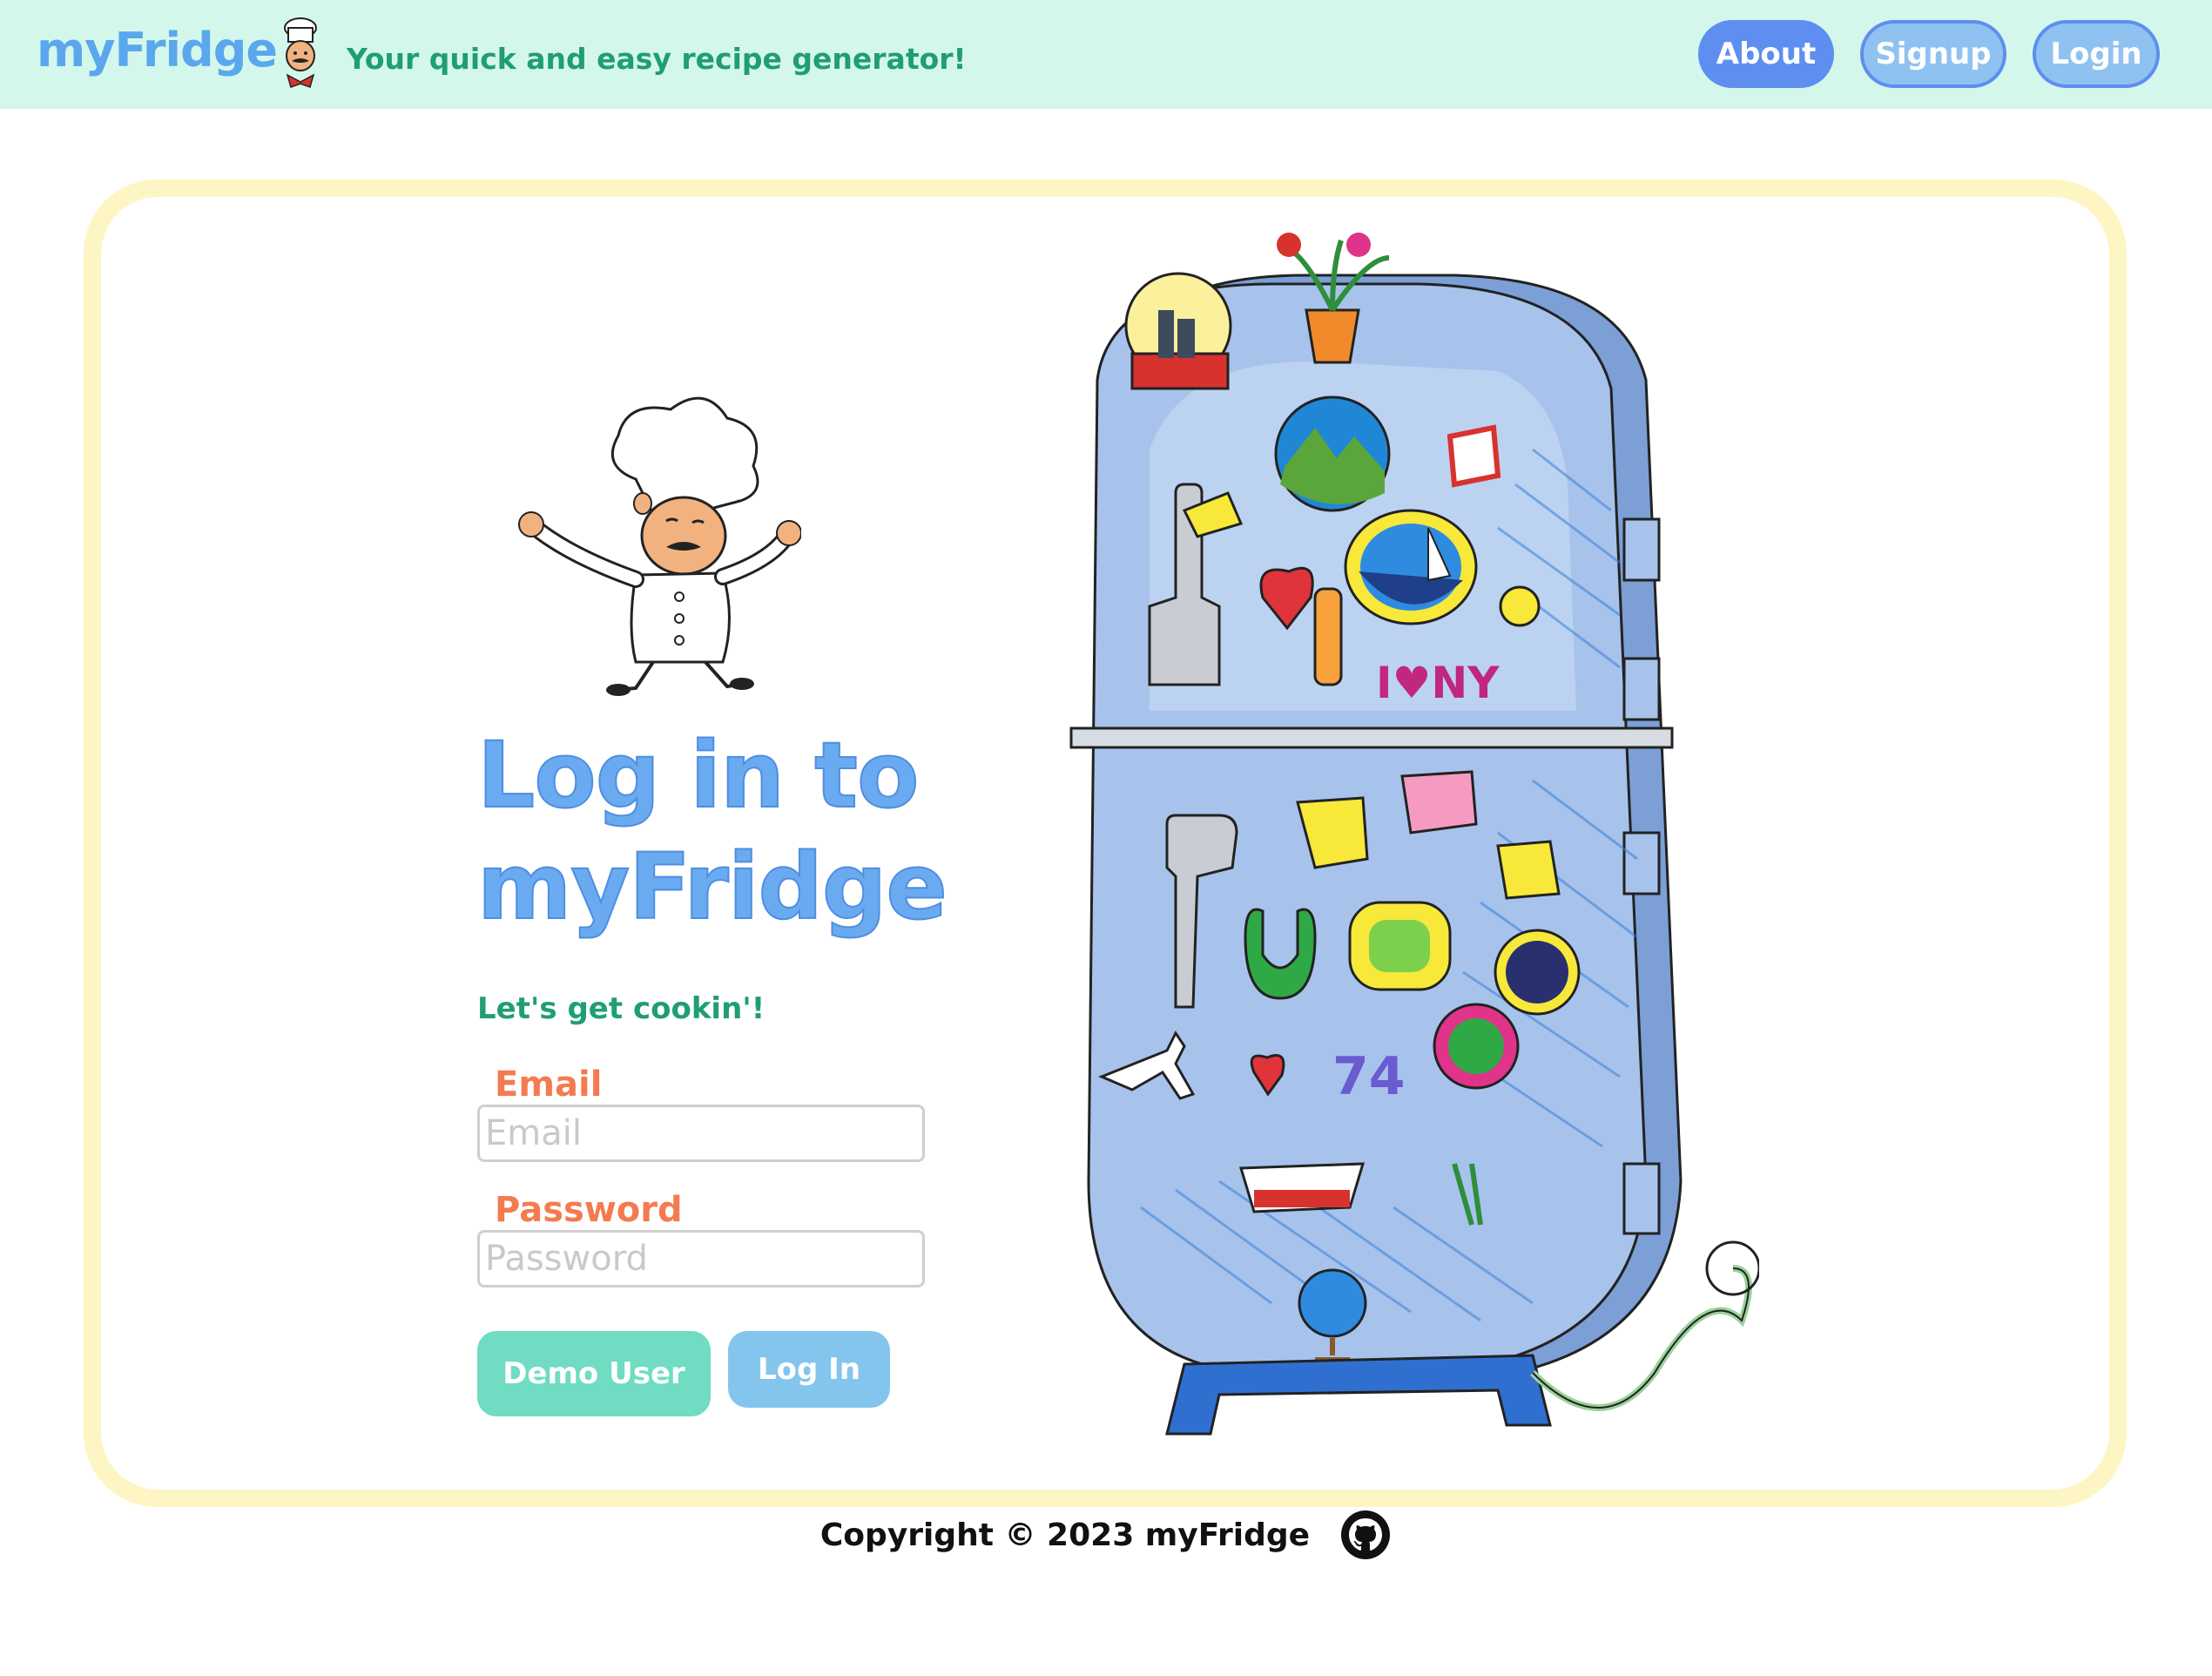 This screenshot has height=1676, width=2212. What do you see at coordinates (594, 1373) in the screenshot?
I see `demo-user-button: Demo User` at bounding box center [594, 1373].